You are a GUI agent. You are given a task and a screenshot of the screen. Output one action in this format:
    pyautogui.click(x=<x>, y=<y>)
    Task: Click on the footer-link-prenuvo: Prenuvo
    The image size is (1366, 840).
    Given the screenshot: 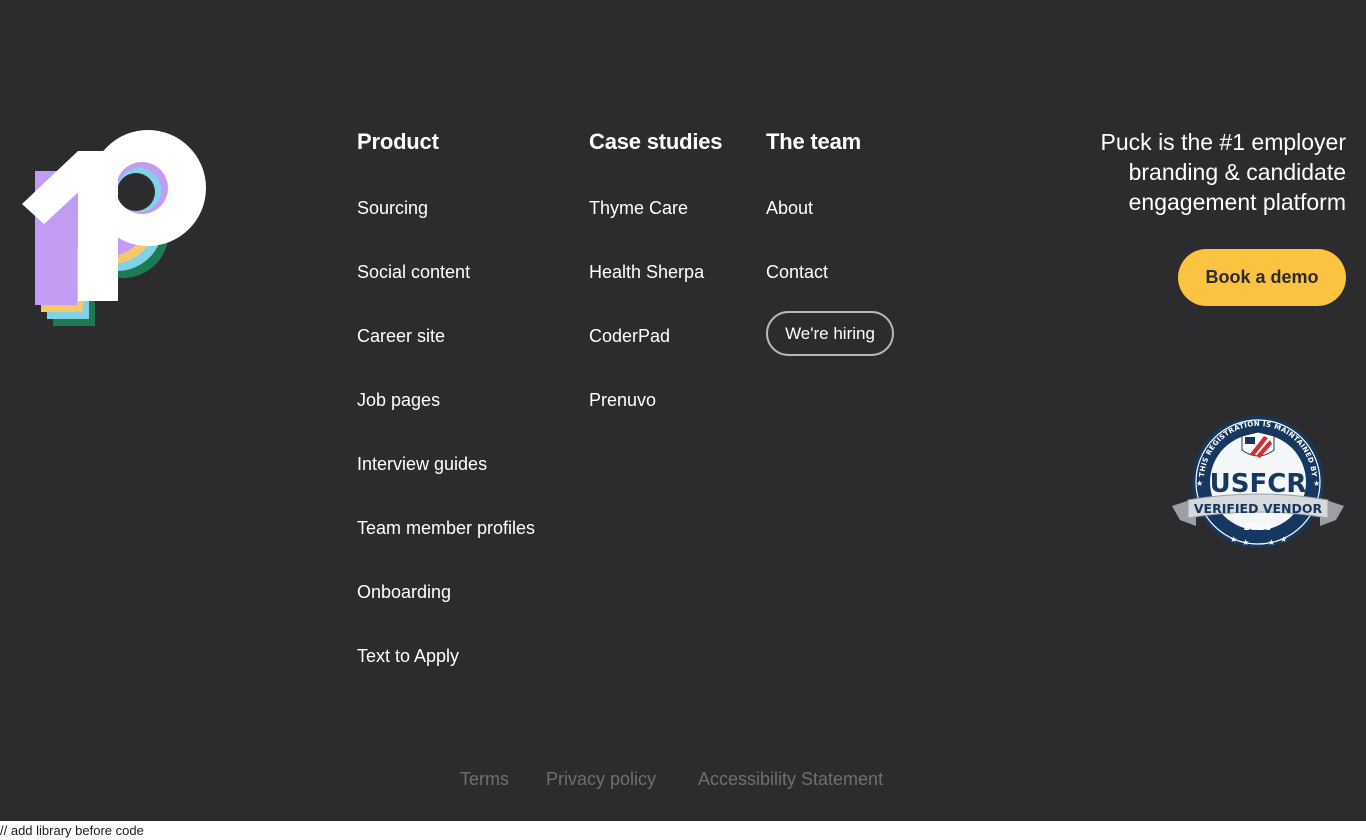 What is the action you would take?
    pyautogui.click(x=622, y=400)
    